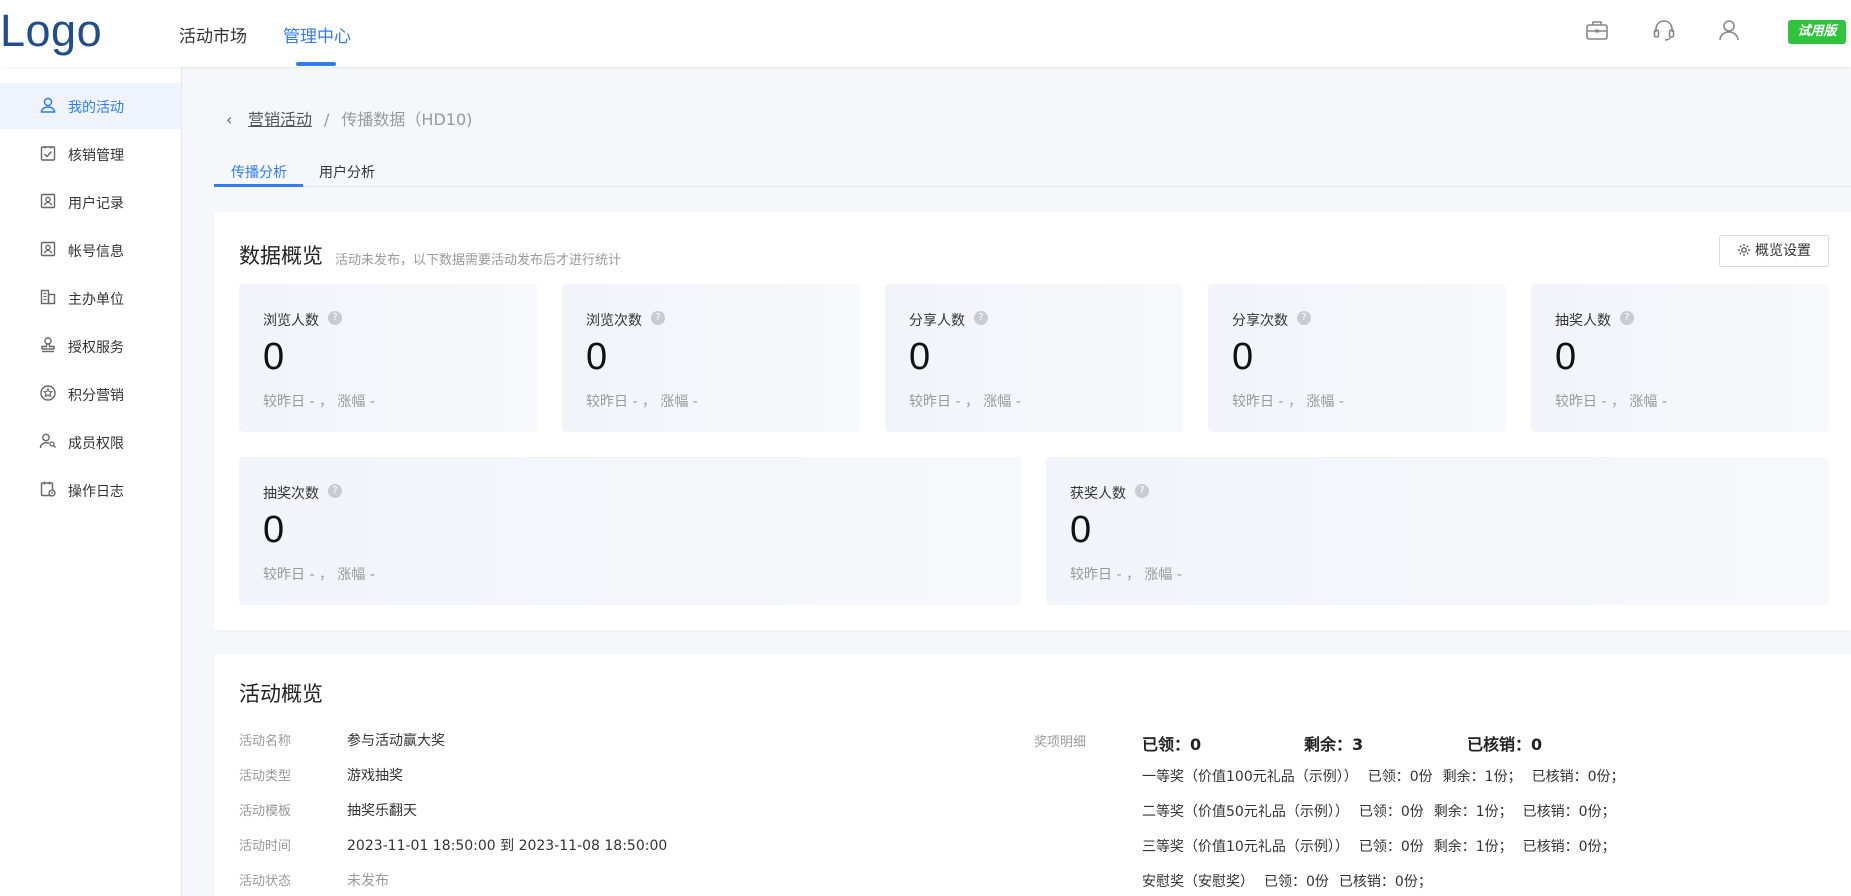 The width and height of the screenshot is (1851, 896). Describe the element at coordinates (48, 201) in the screenshot. I see `user-card-icon` at that location.